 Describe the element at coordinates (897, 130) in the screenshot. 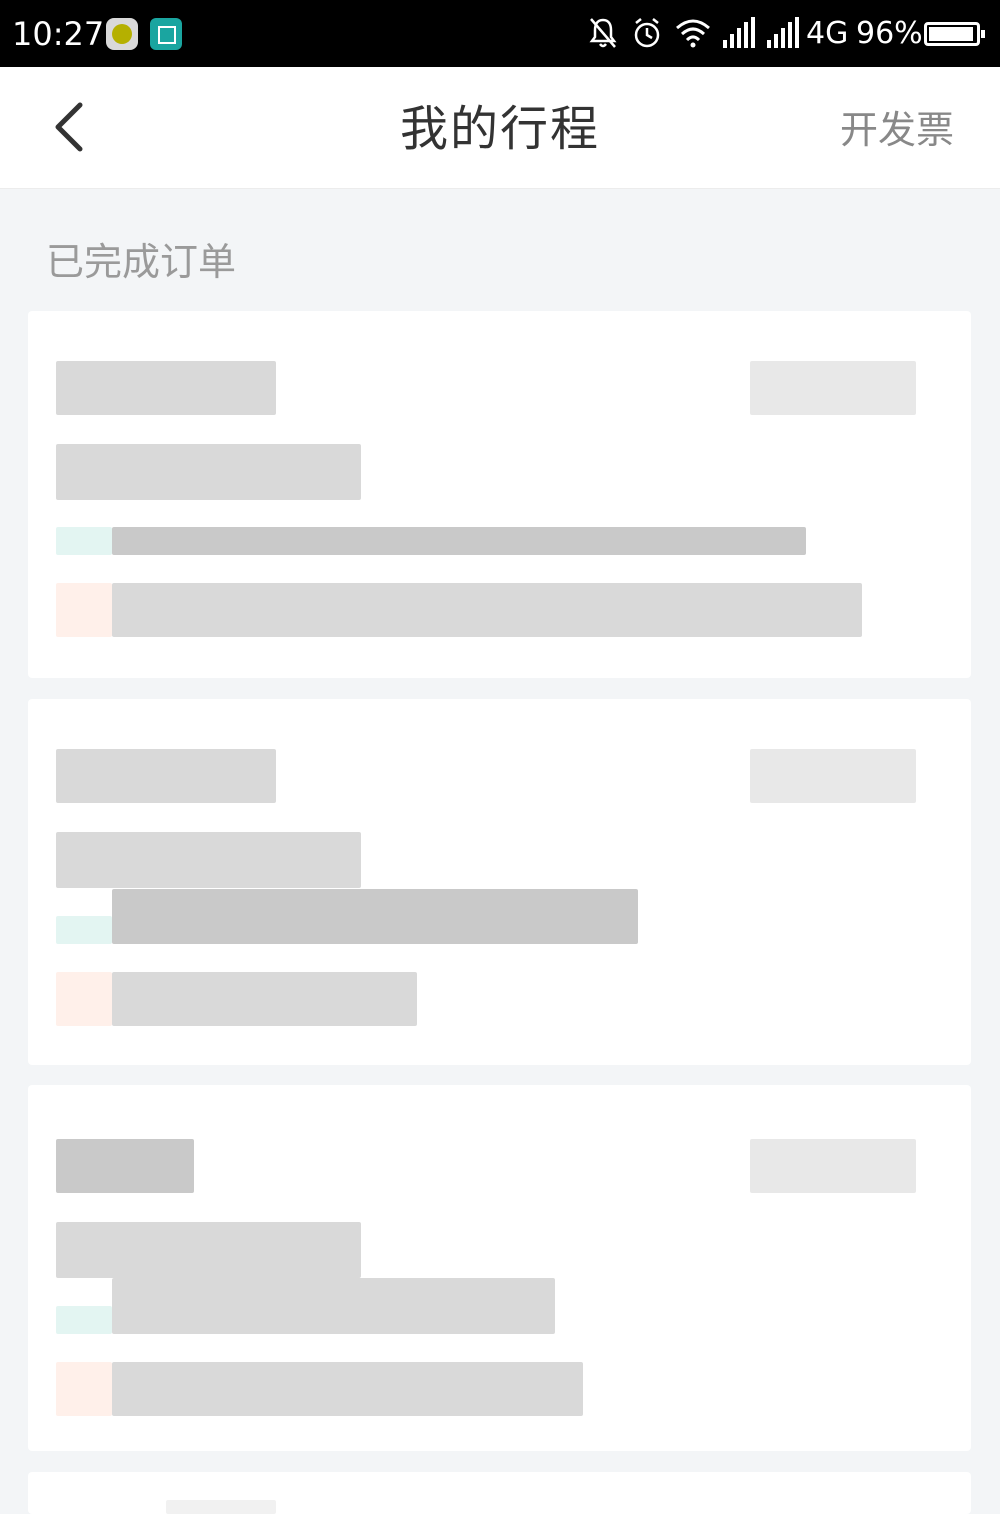

I see `invoice-button: 开发票` at that location.